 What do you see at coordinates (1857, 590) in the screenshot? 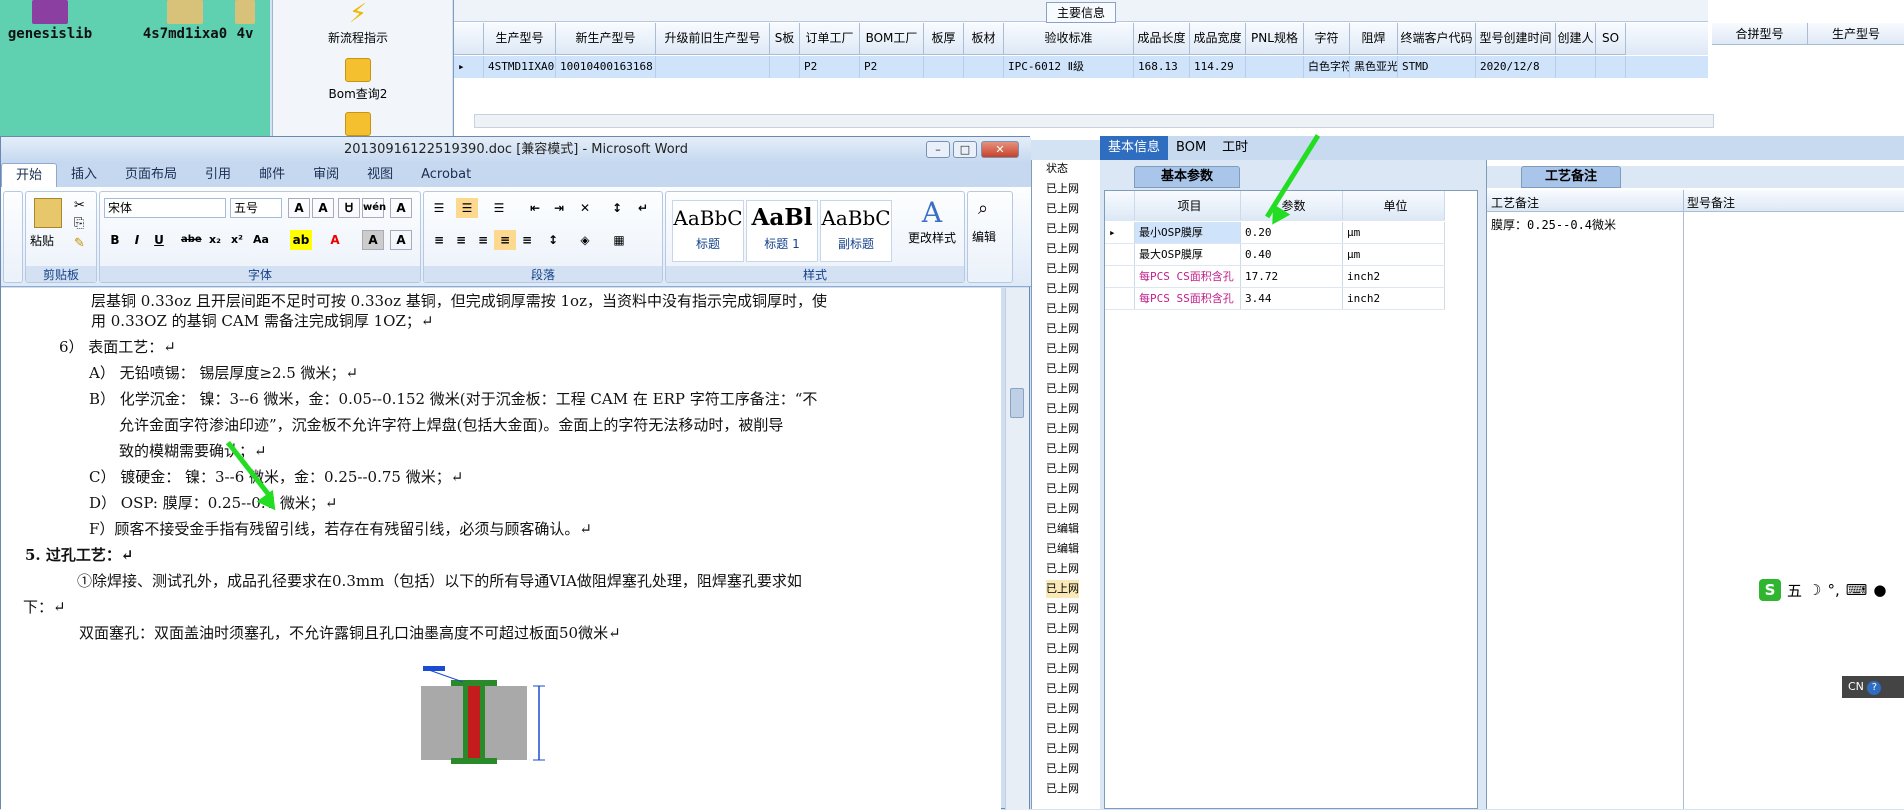
I see `keyboard-icon: ⌨` at bounding box center [1857, 590].